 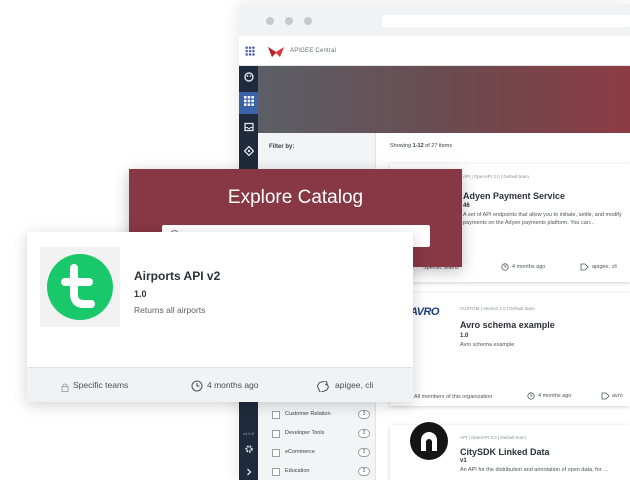 I want to click on card-visibility: All members of this organization, so click(x=453, y=397).